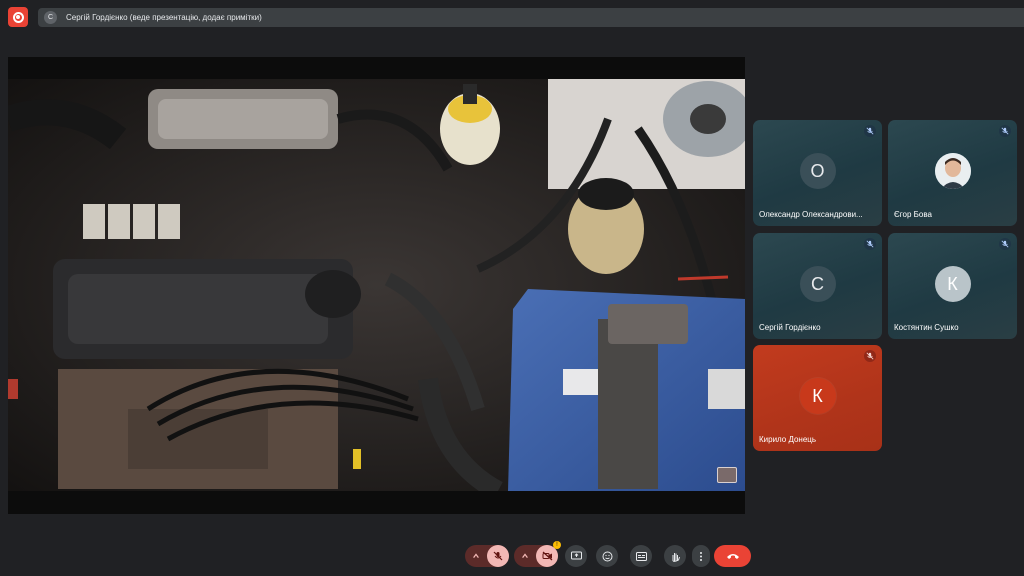 The width and height of the screenshot is (1024, 576). I want to click on camera-off-button: !, so click(548, 554).